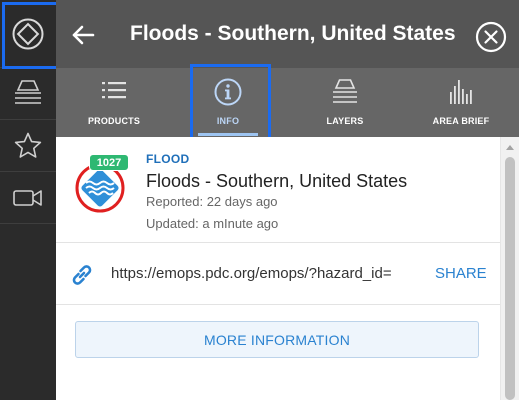 The image size is (519, 400). Describe the element at coordinates (293, 33) in the screenshot. I see `page-title: Floods - Southern, United States` at that location.